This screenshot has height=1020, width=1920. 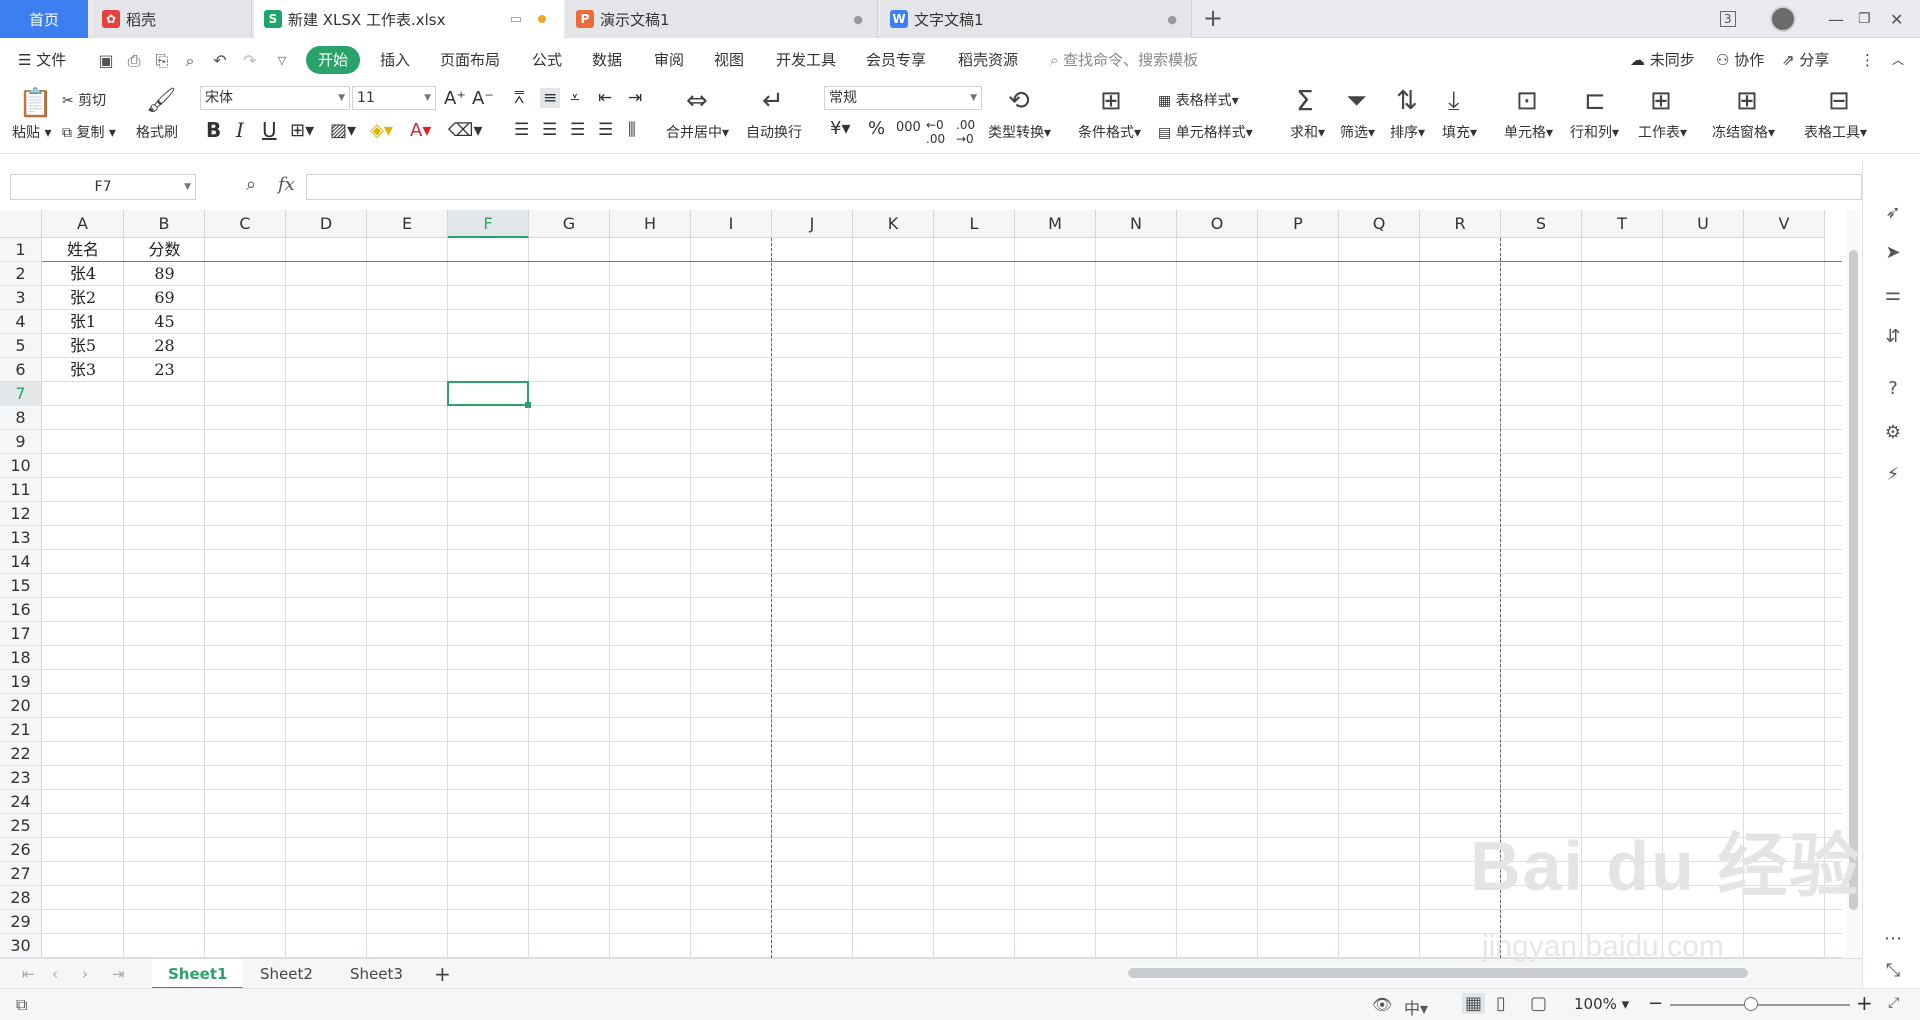 I want to click on sort-icon: ⇅, so click(x=1407, y=101).